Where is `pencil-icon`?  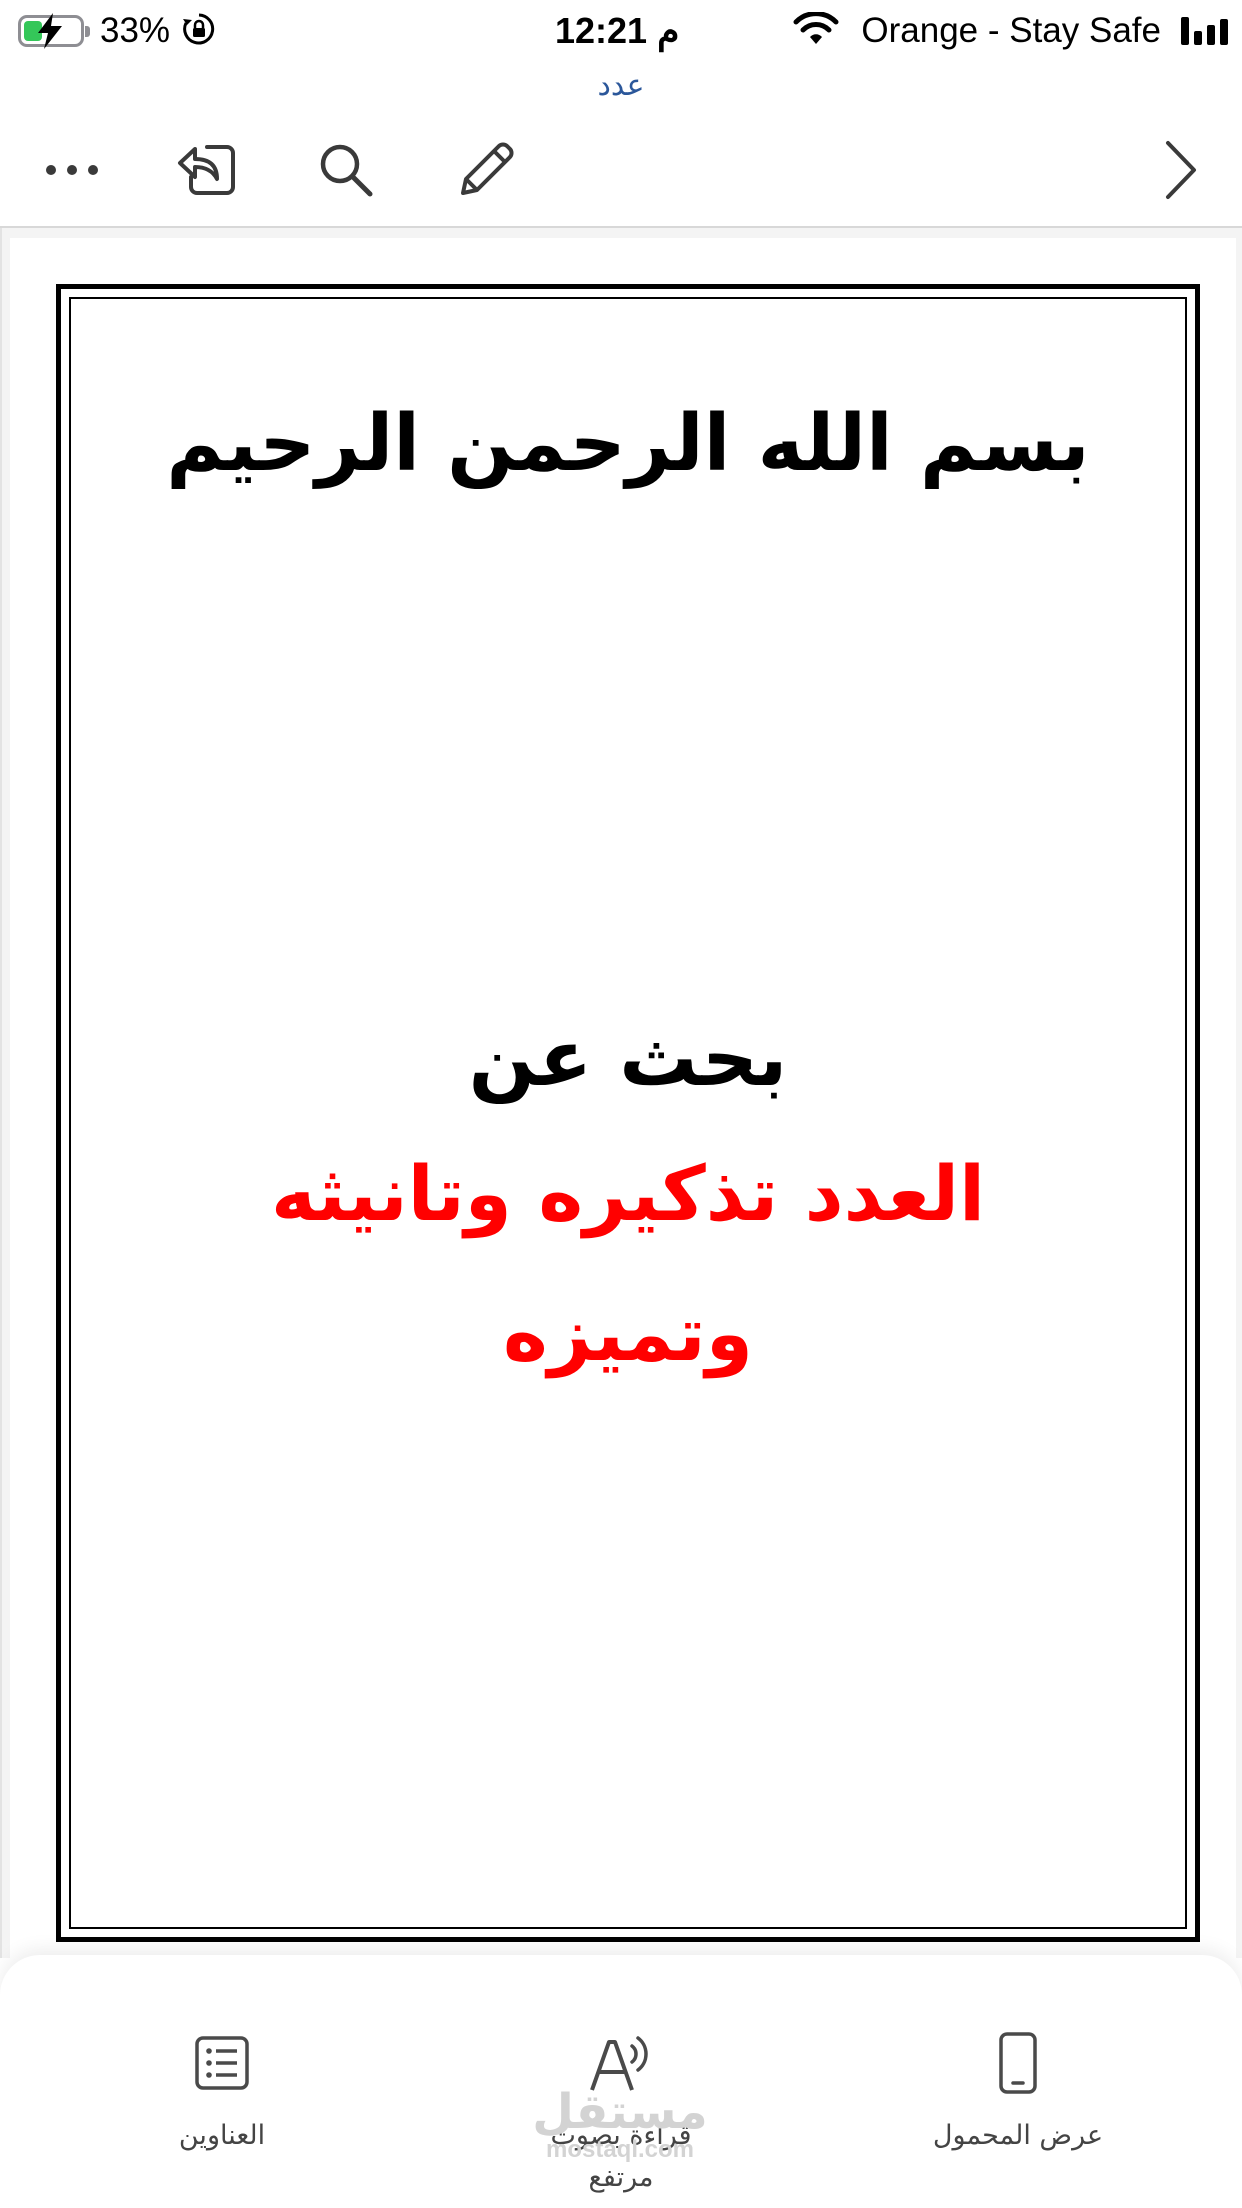 pencil-icon is located at coordinates (487, 168).